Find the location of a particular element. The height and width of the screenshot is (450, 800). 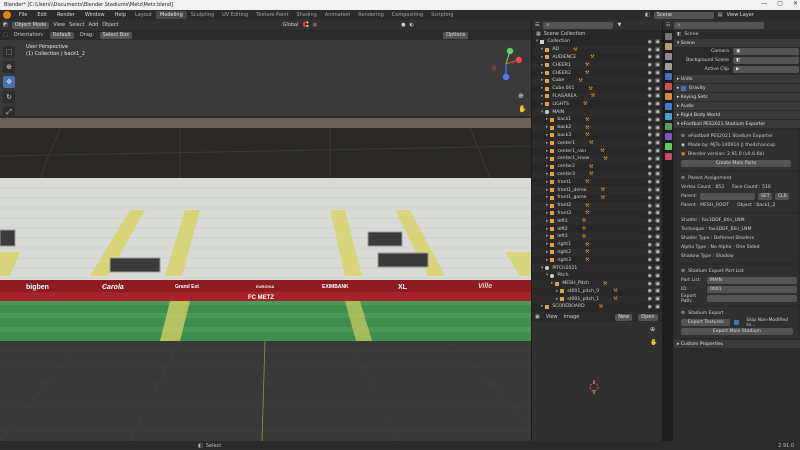

outliner-row: ▾ Collection ◉ ▣ is located at coordinates (597, 42).